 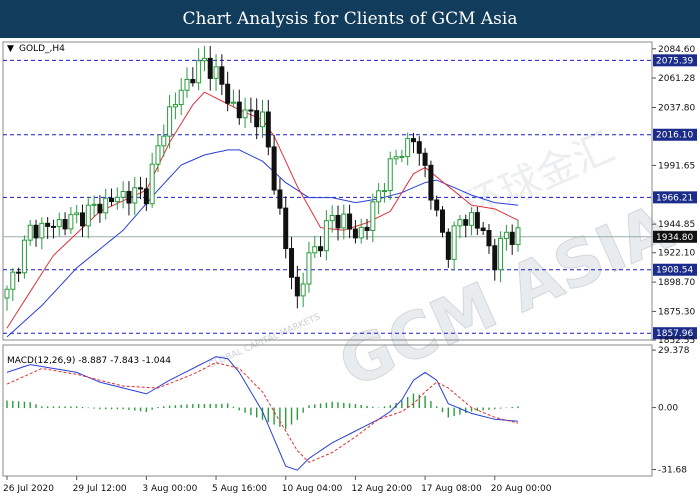 What do you see at coordinates (674, 351) in the screenshot?
I see `macd-y-tick-label-0: 29.378` at bounding box center [674, 351].